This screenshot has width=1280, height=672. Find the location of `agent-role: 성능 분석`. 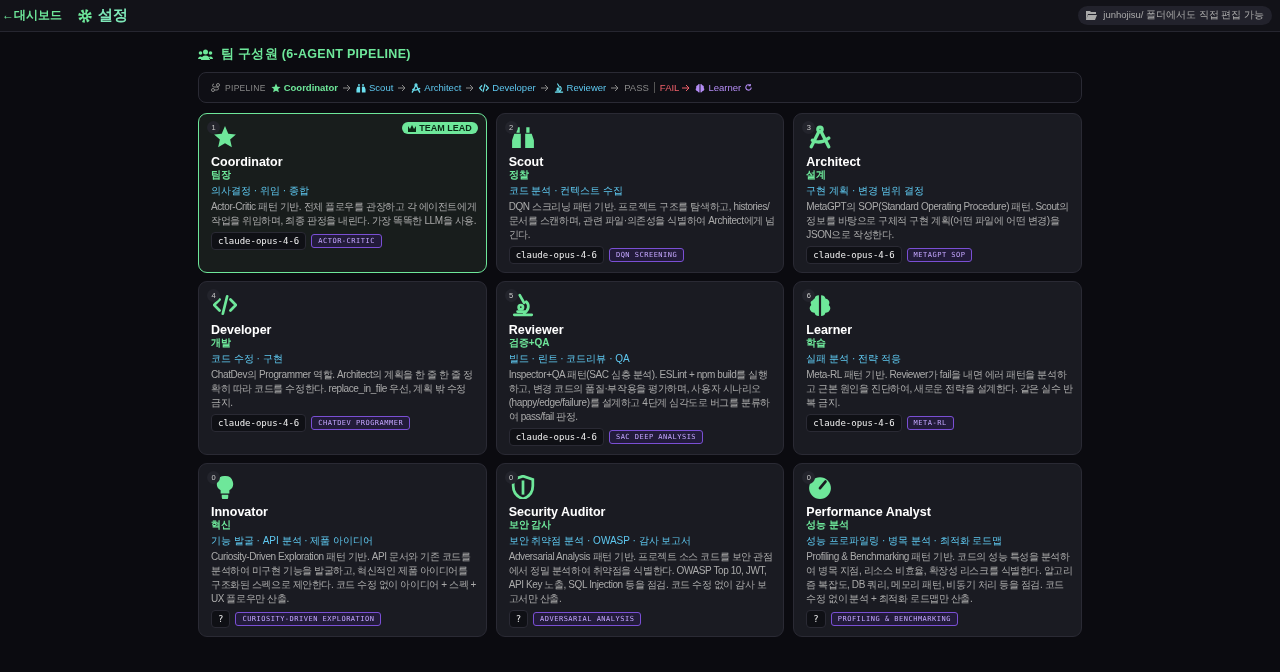

agent-role: 성능 분석 is located at coordinates (828, 525).